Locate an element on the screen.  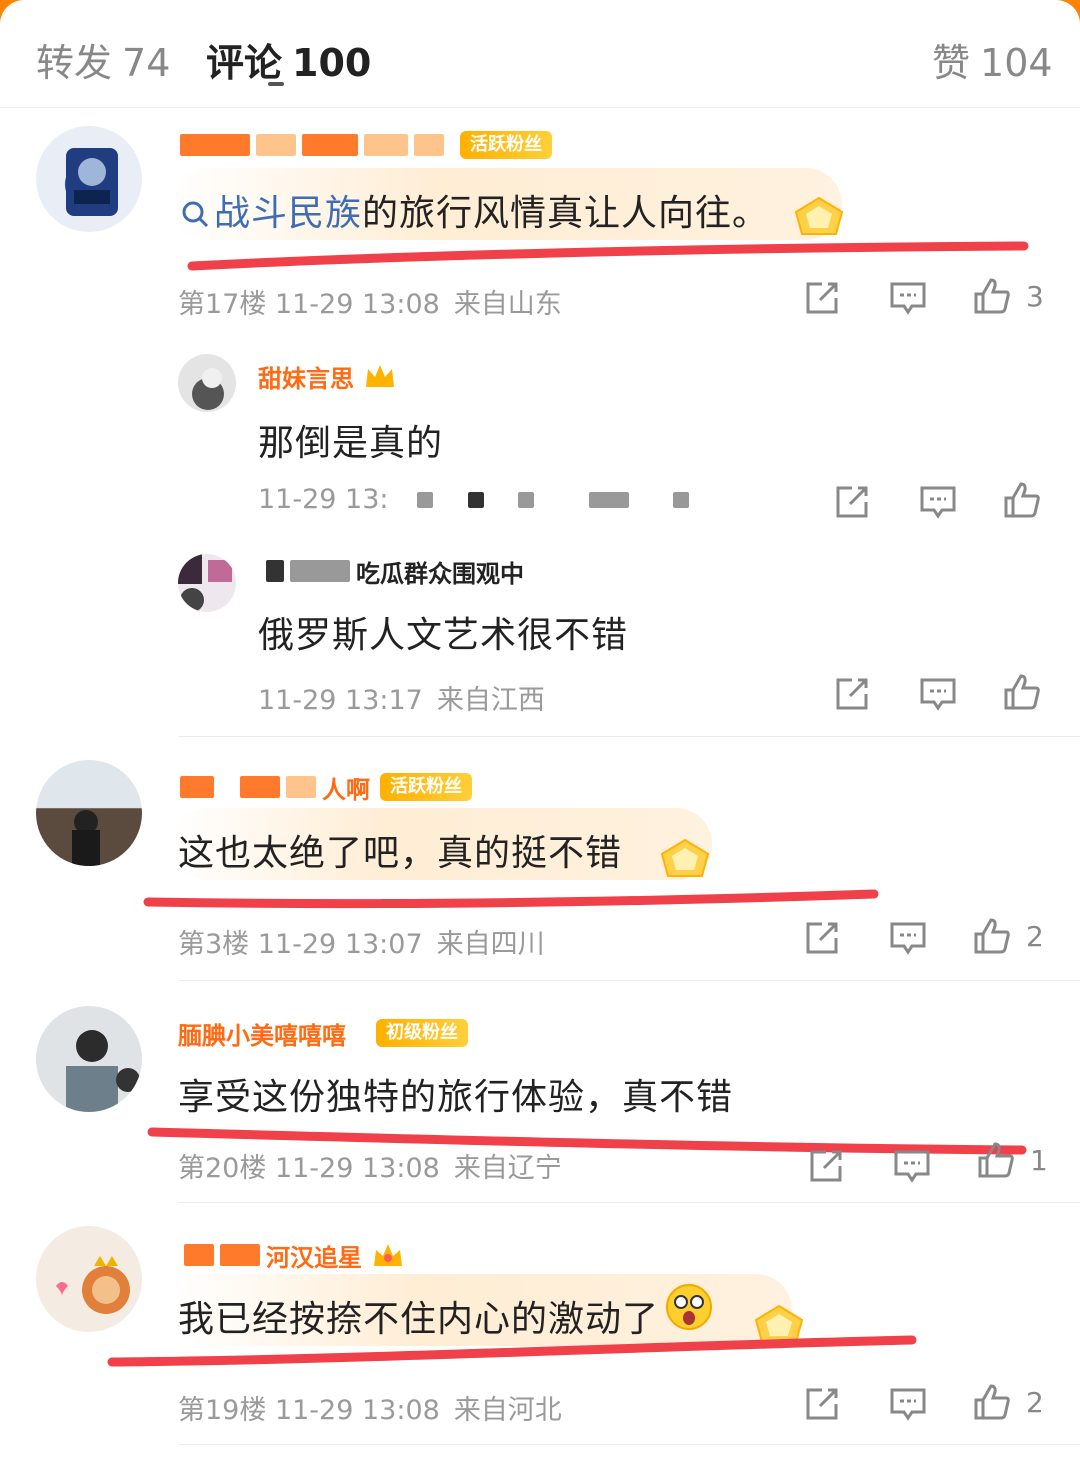
comment-meta: 第20楼 11-29 13:08 来自辽宁 is located at coordinates (370, 1165).